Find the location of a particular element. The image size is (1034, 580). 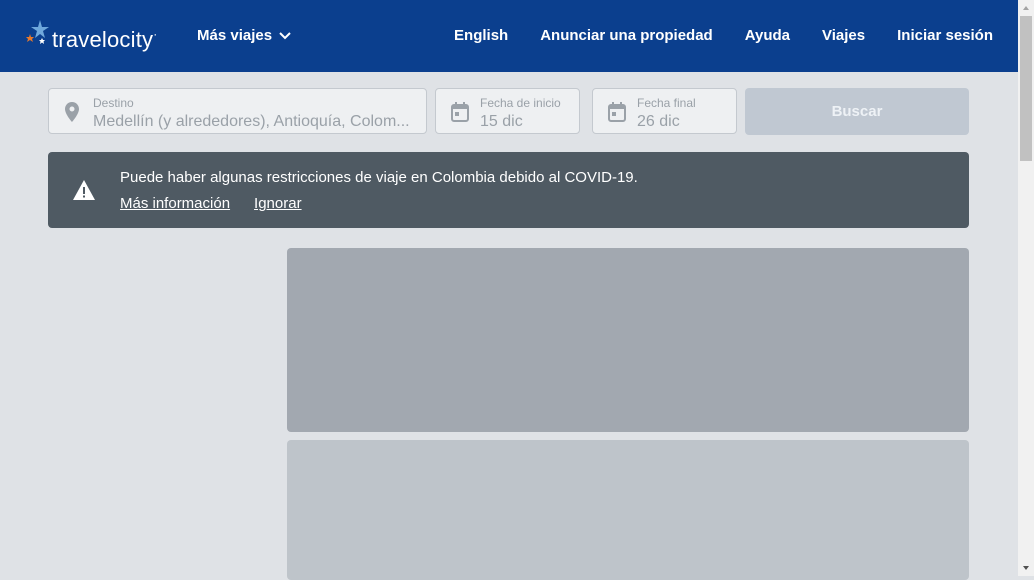

more-trips-menu: Más viajes is located at coordinates (244, 35).